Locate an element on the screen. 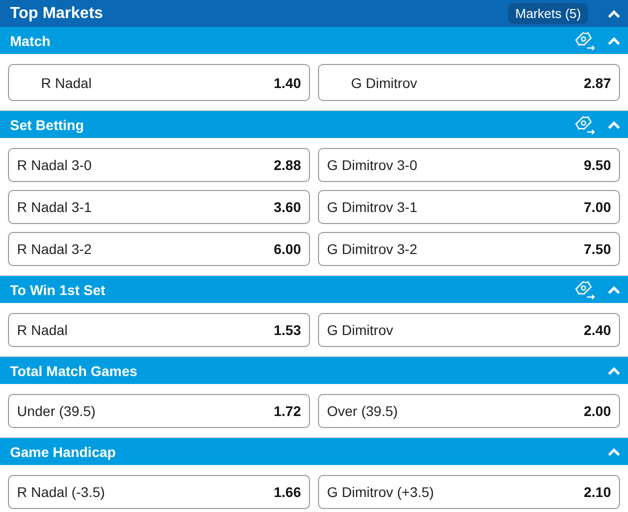 The height and width of the screenshot is (512, 628). bet-button: R Nadal 3-1 3.60 is located at coordinates (159, 207).